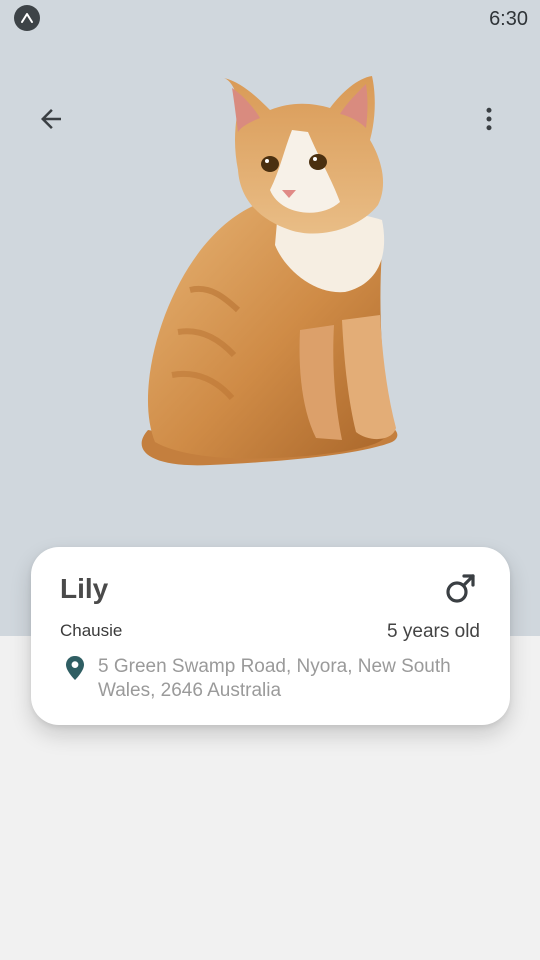 The height and width of the screenshot is (960, 540). I want to click on back-button, so click(51, 119).